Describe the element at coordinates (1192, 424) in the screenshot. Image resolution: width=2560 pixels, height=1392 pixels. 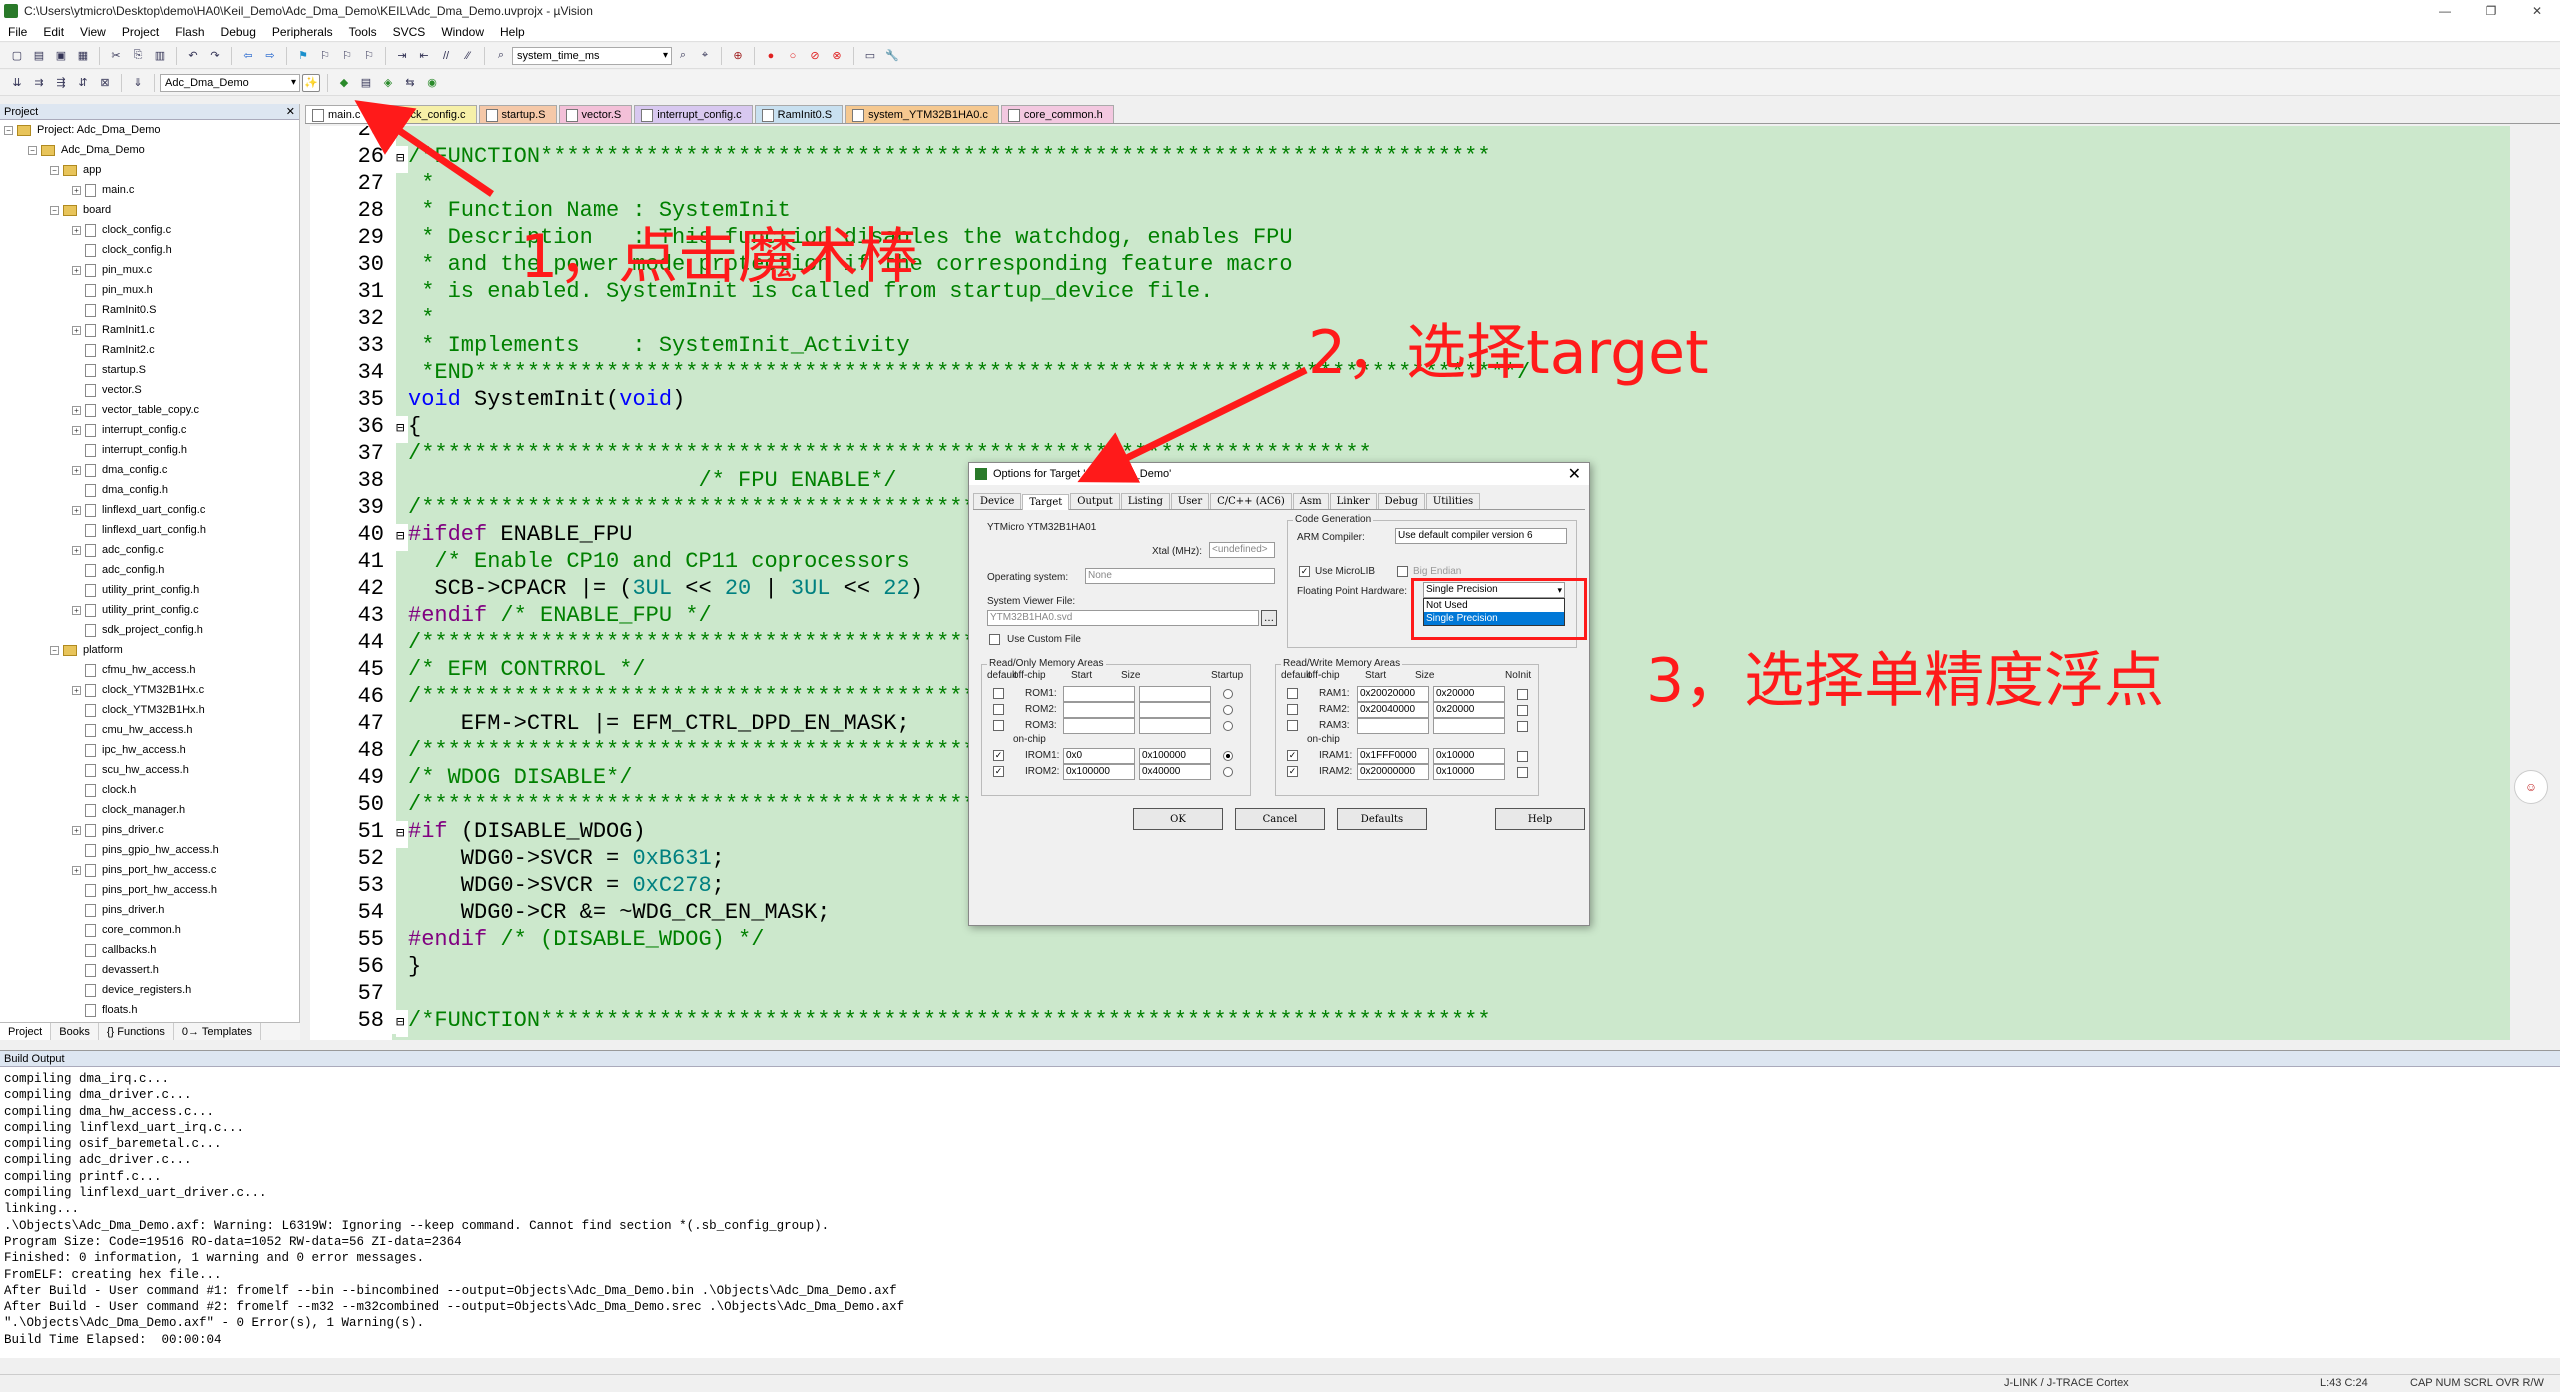
I see `arrow-to-target-tab` at that location.